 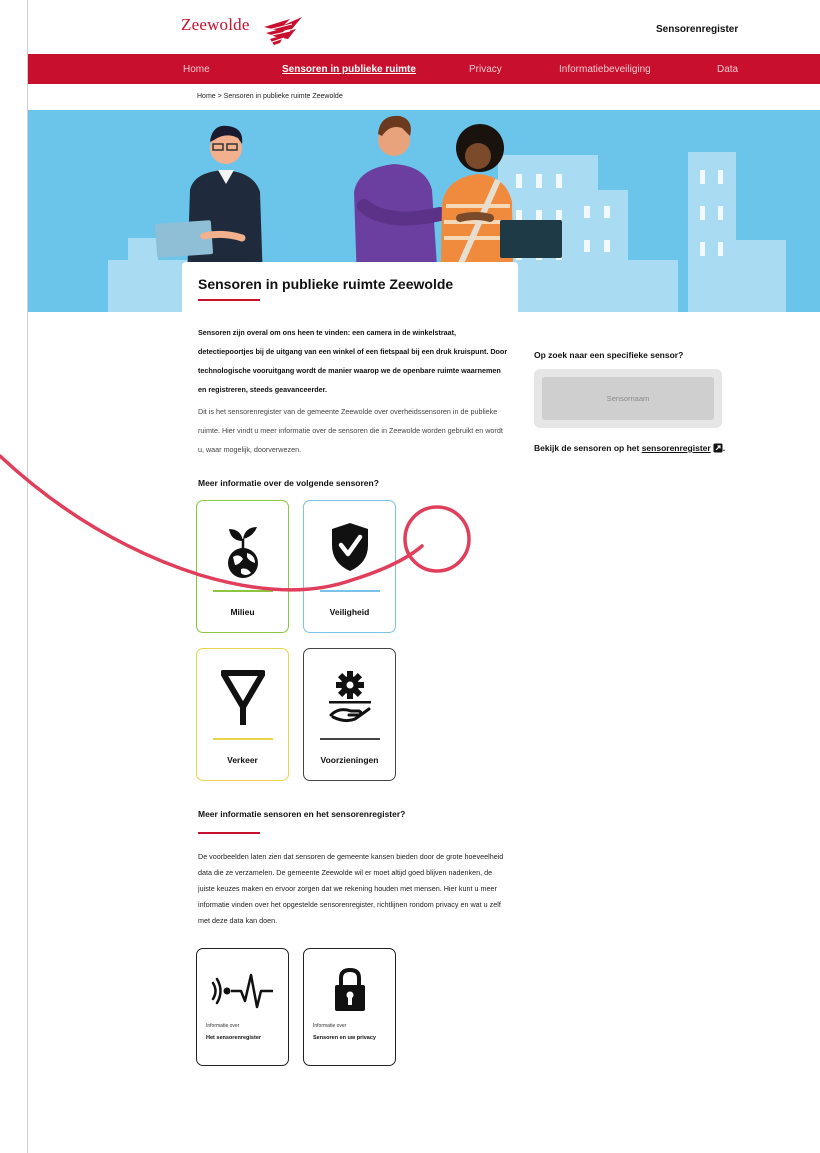 I want to click on title-card, so click(x=350, y=292).